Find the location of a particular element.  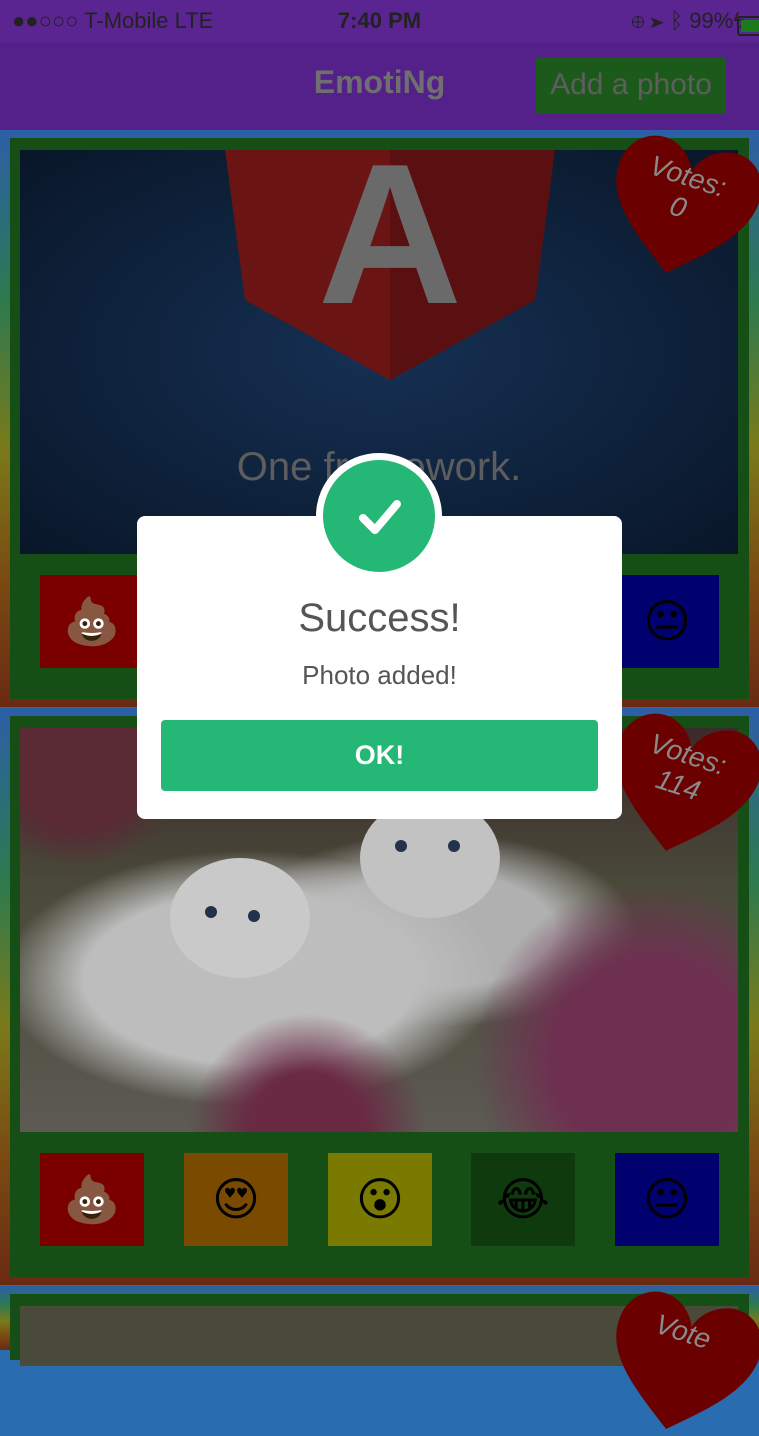

checkmark-icon is located at coordinates (380, 517).